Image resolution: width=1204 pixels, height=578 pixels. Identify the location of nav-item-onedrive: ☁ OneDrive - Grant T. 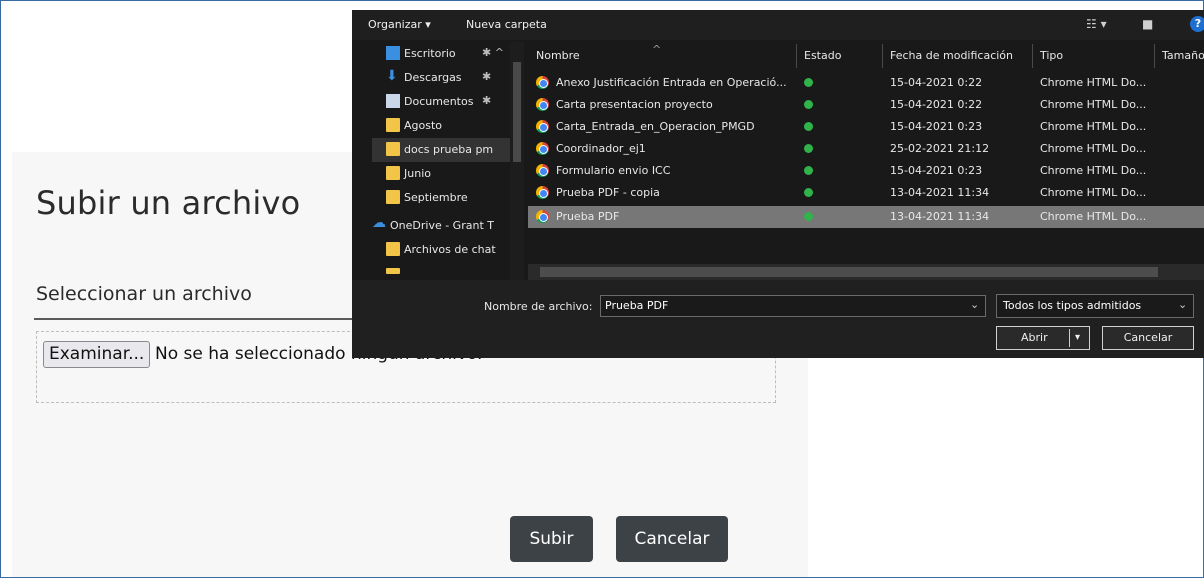
(441, 226).